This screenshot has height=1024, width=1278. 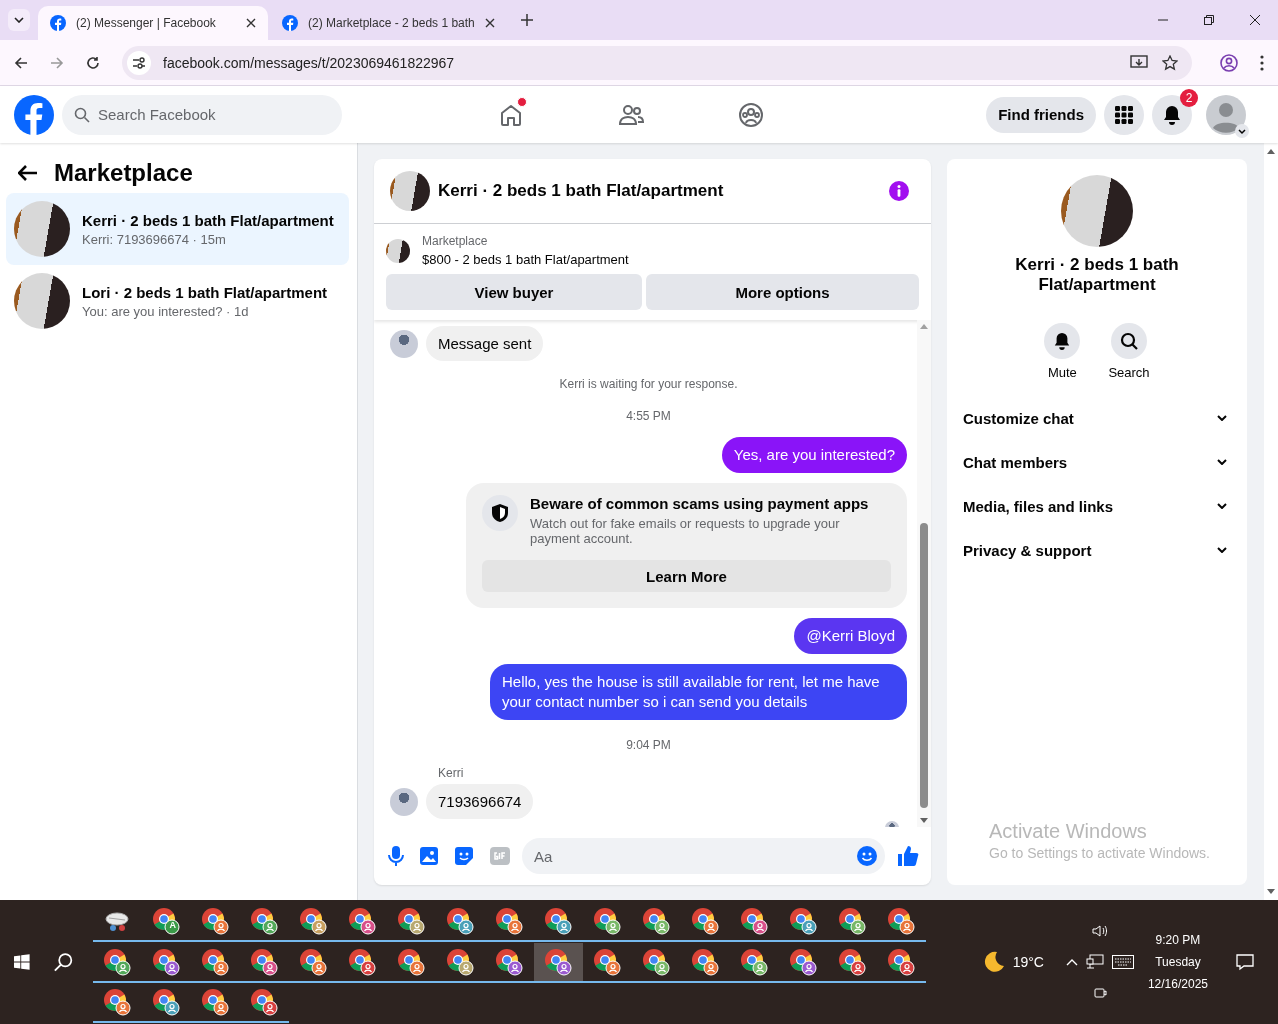 I want to click on message-bubble: @Kerri Bloyd, so click(x=850, y=636).